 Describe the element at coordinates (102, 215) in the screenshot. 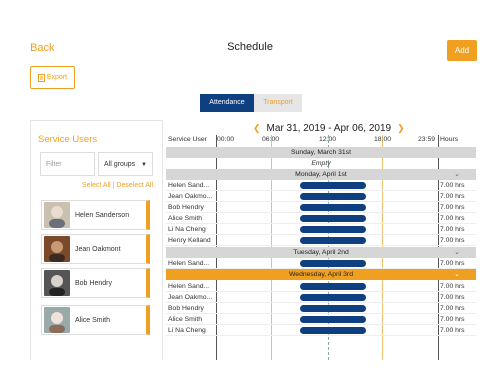

I see `user-name: Helen Sanderson` at that location.